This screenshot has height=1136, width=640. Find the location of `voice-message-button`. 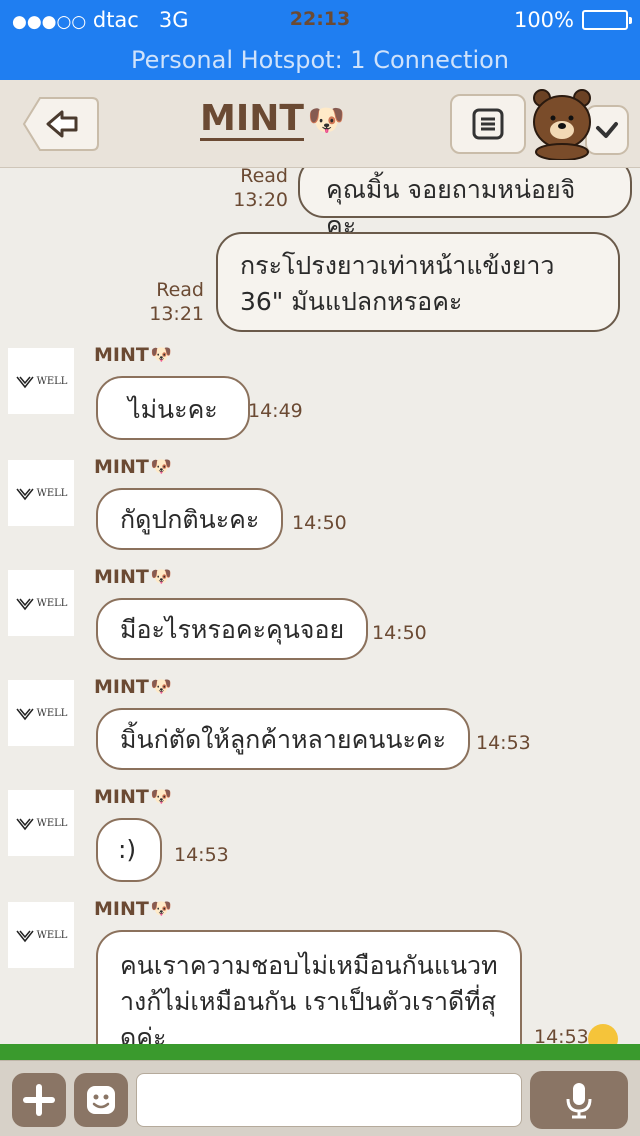

voice-message-button is located at coordinates (579, 1100).